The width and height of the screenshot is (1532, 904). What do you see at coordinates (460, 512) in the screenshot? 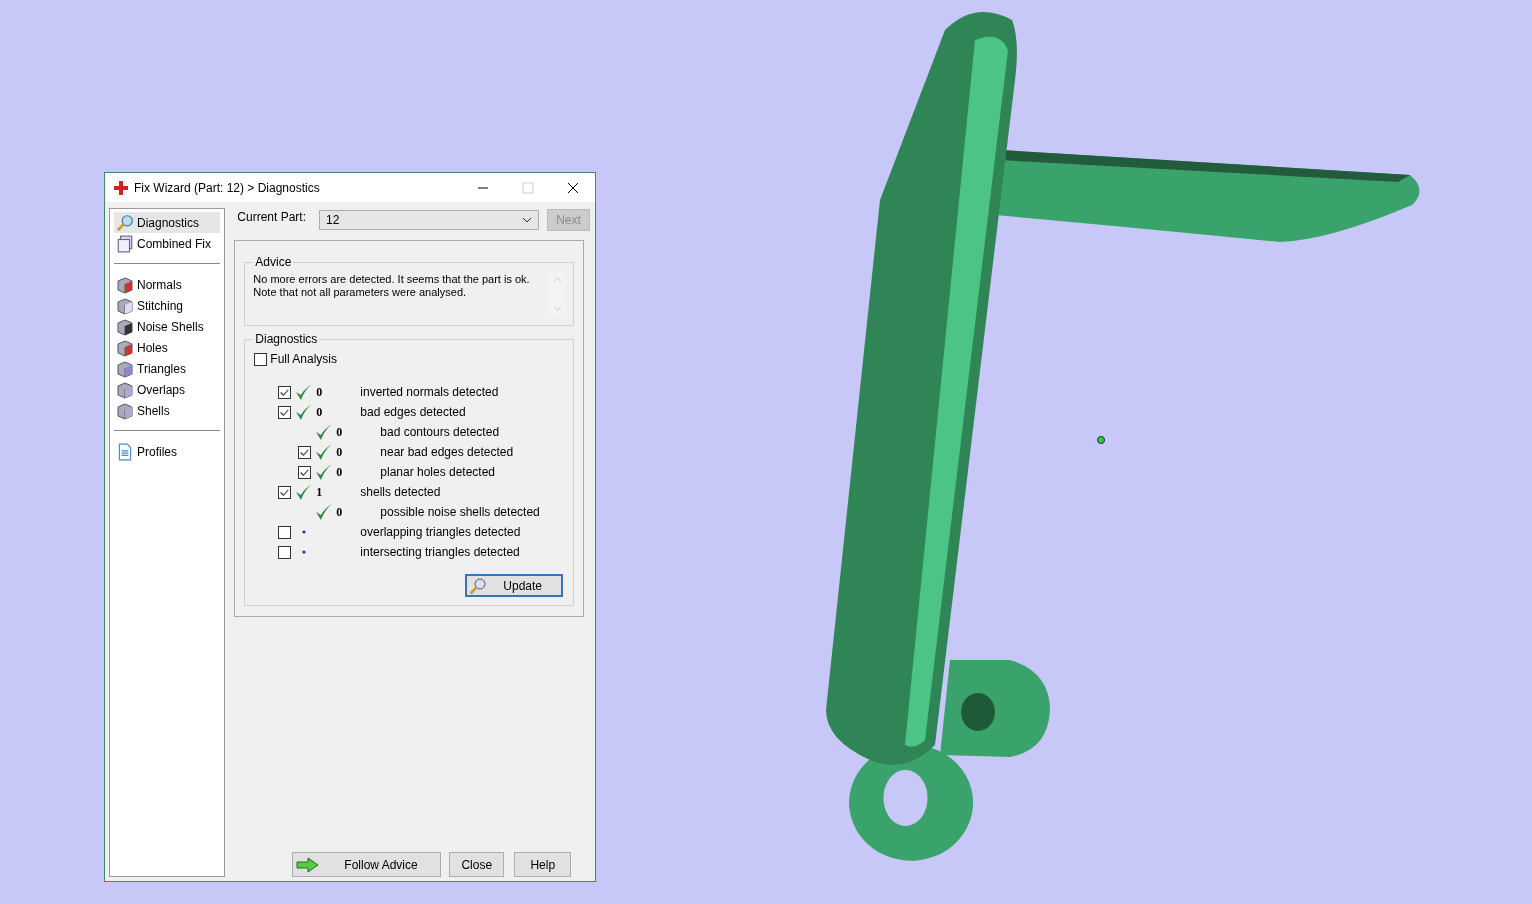
I see `diagnostic-label: possible noise shells detected` at bounding box center [460, 512].